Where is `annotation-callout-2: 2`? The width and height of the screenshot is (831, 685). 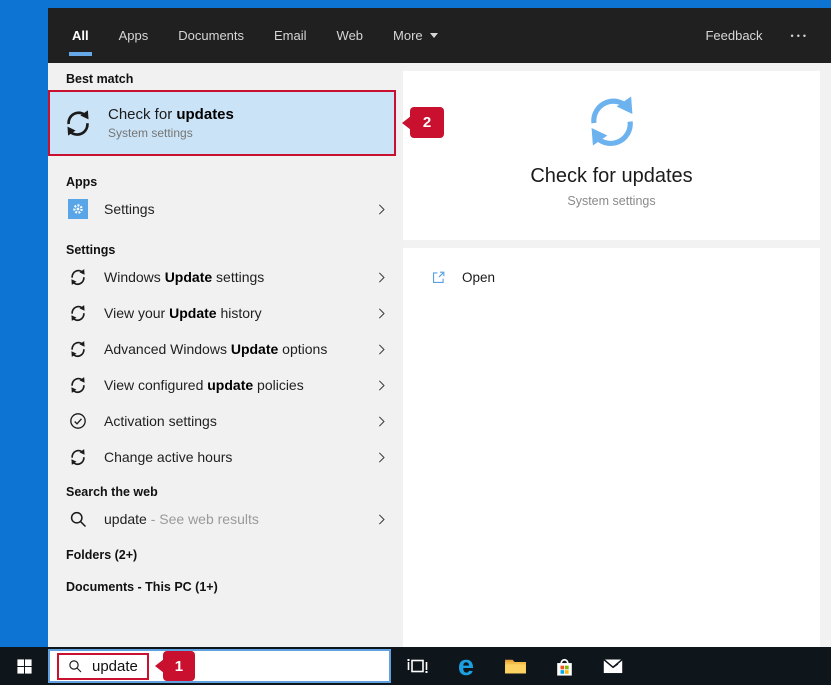 annotation-callout-2: 2 is located at coordinates (423, 122).